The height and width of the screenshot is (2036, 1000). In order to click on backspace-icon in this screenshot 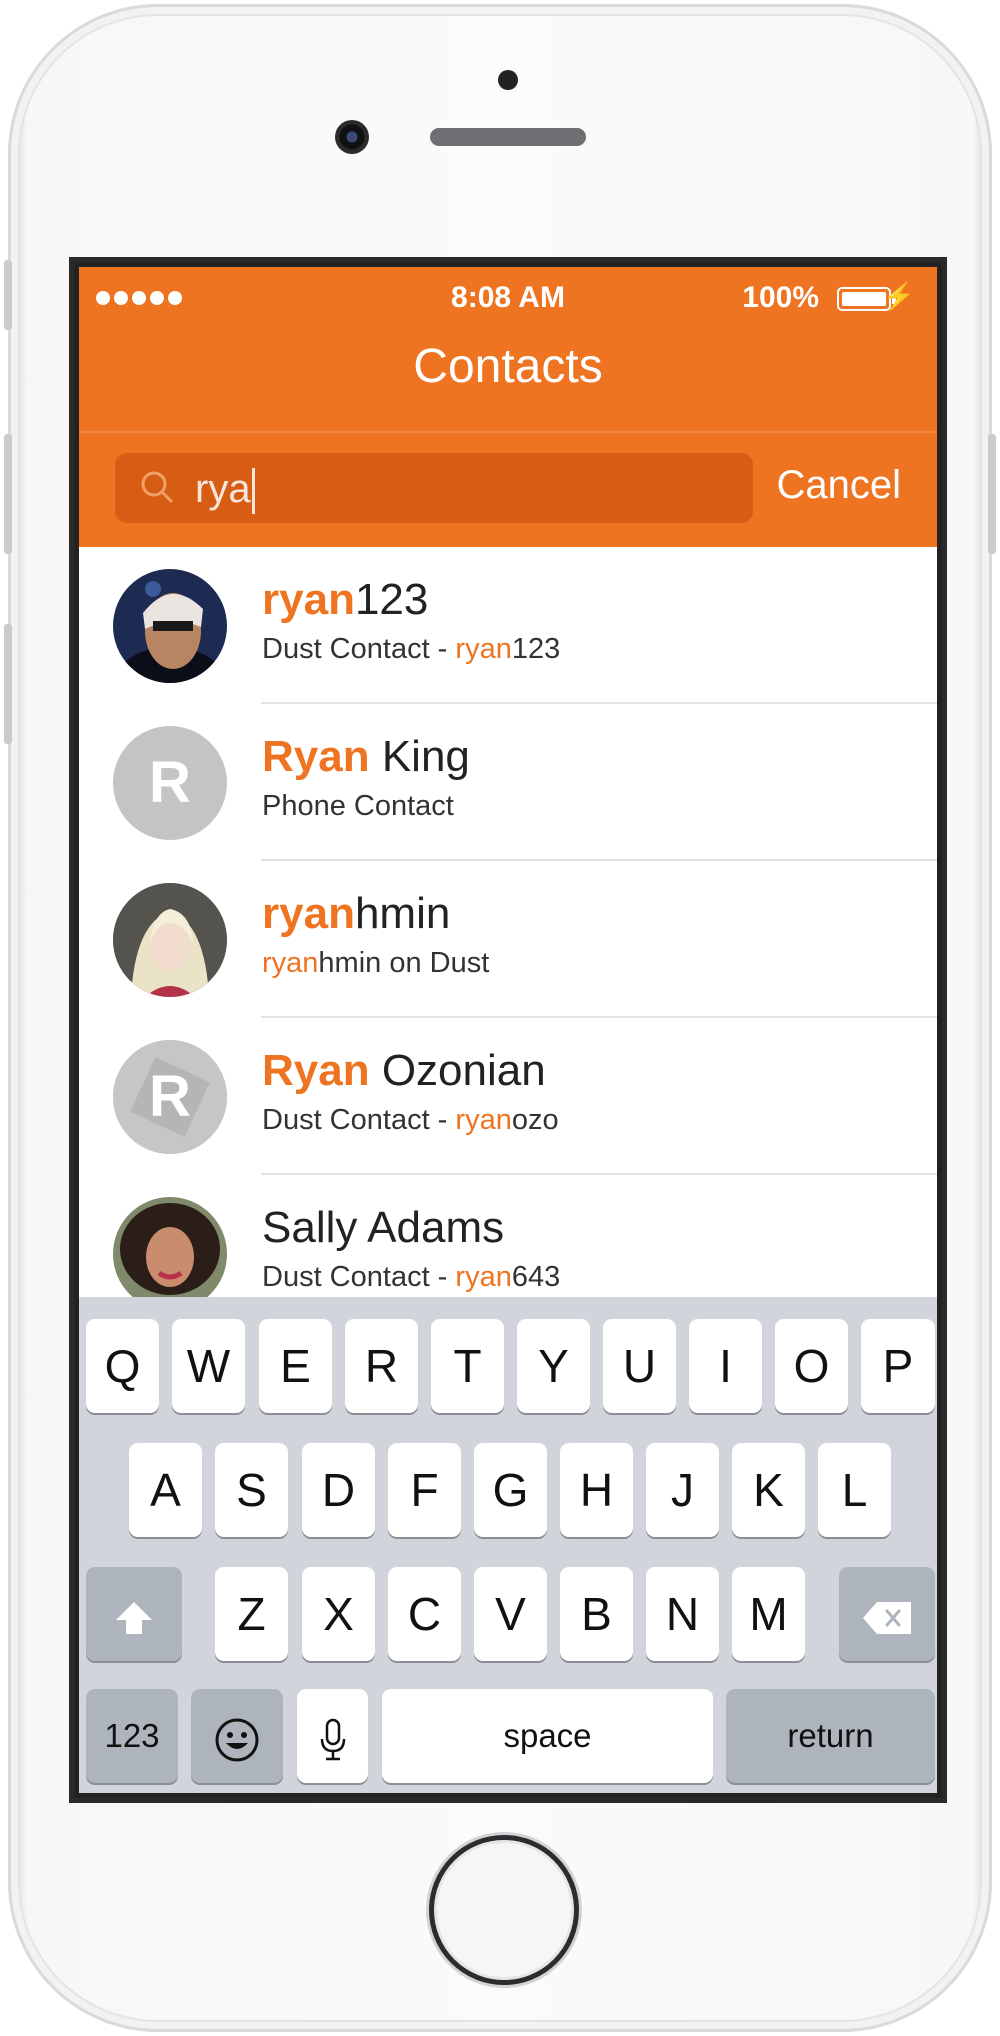, I will do `click(887, 1617)`.